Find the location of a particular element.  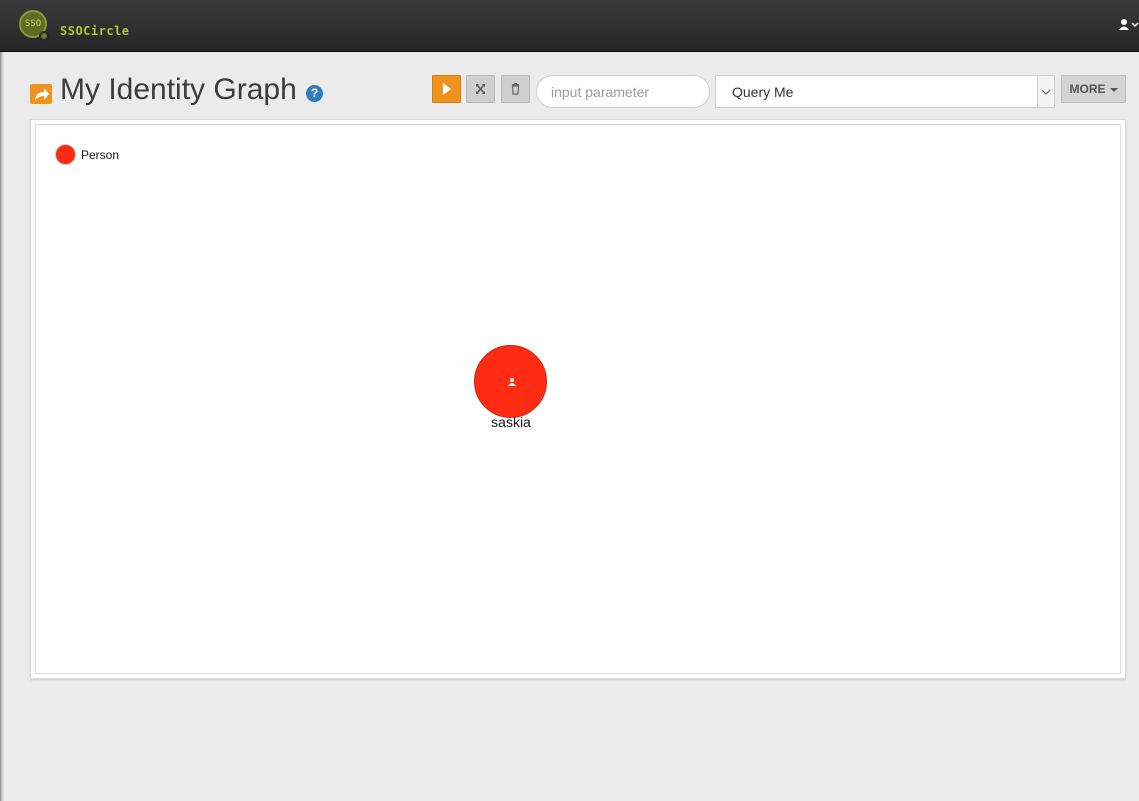

logo-dot-icon is located at coordinates (44, 36).